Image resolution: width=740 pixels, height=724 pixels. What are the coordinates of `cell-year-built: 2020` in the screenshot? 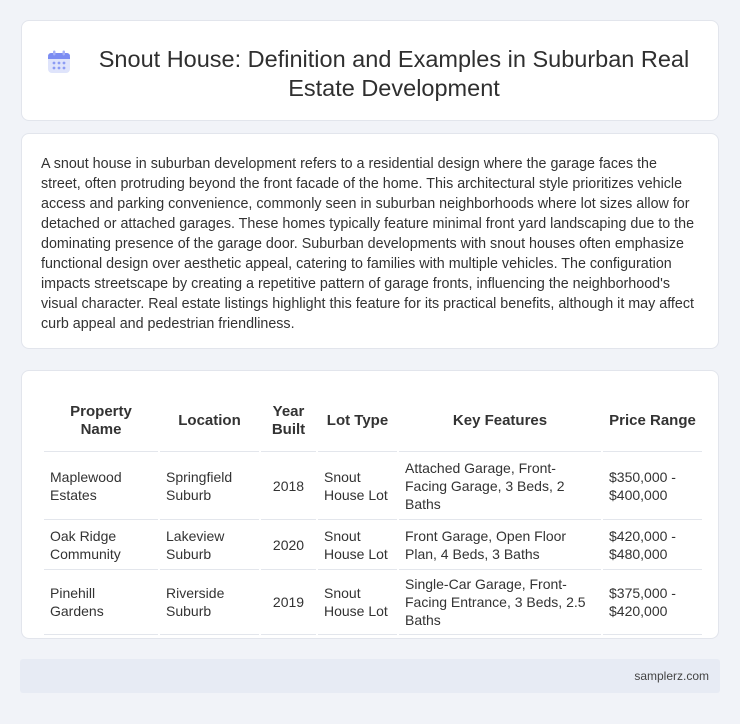 It's located at (288, 544).